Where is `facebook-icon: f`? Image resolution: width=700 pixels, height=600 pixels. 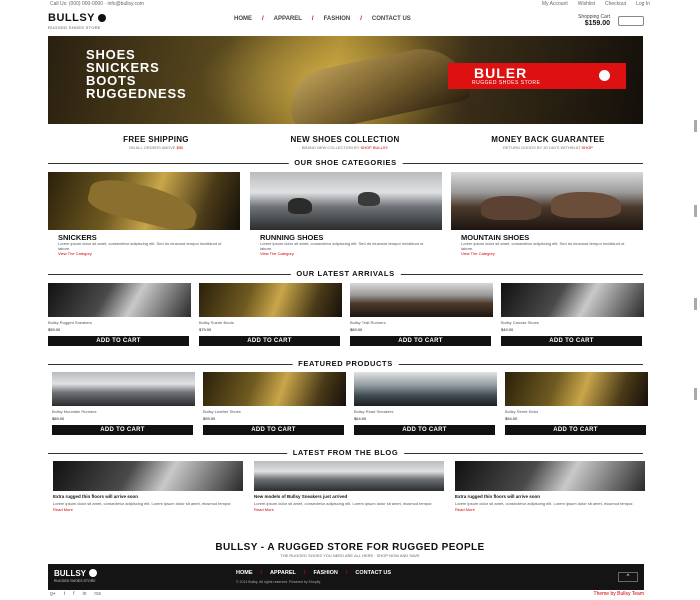 facebook-icon: f is located at coordinates (73, 594).